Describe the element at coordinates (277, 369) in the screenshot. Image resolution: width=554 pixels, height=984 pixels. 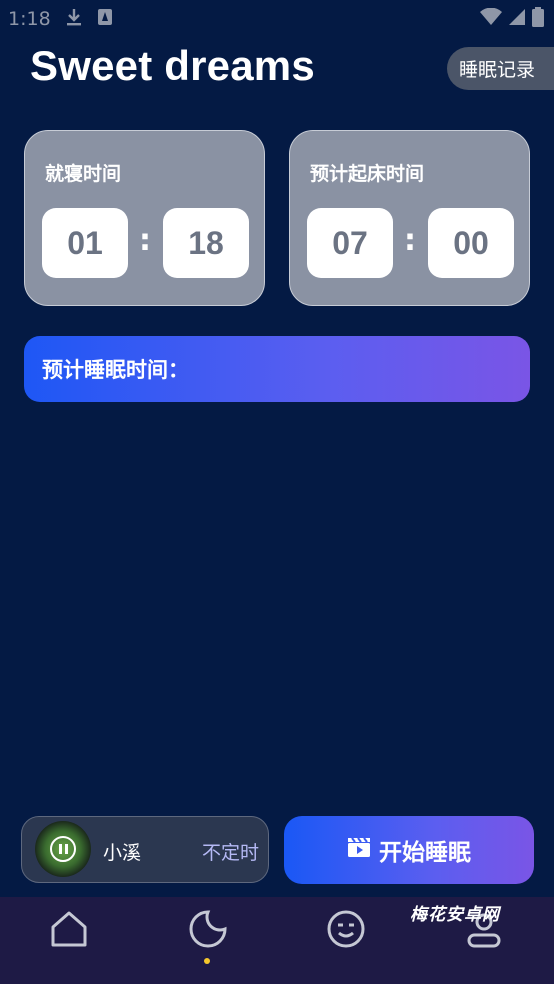
I see `sleep-duration-banner: 预计睡眠时间：` at that location.